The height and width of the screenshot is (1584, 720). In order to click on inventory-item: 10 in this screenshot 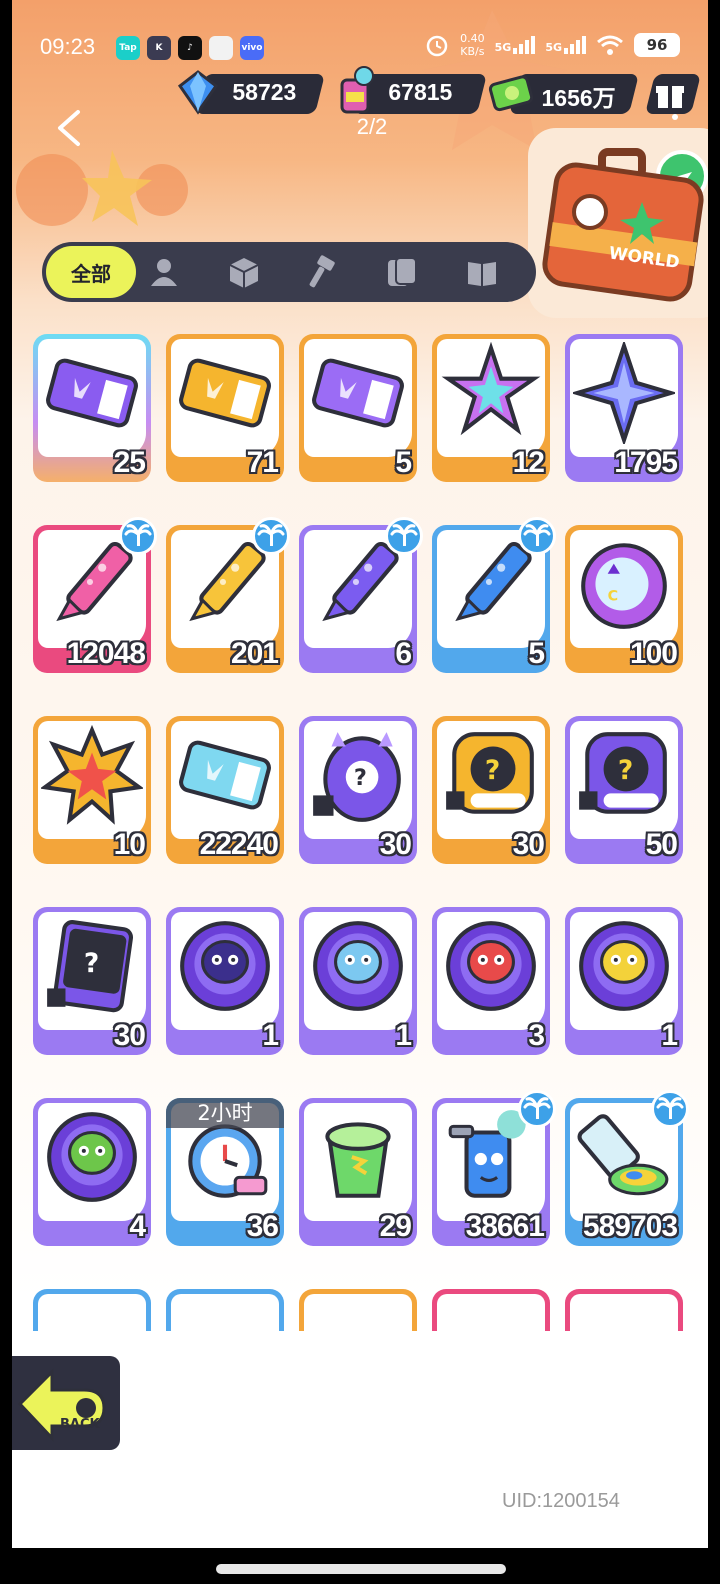, I will do `click(92, 790)`.